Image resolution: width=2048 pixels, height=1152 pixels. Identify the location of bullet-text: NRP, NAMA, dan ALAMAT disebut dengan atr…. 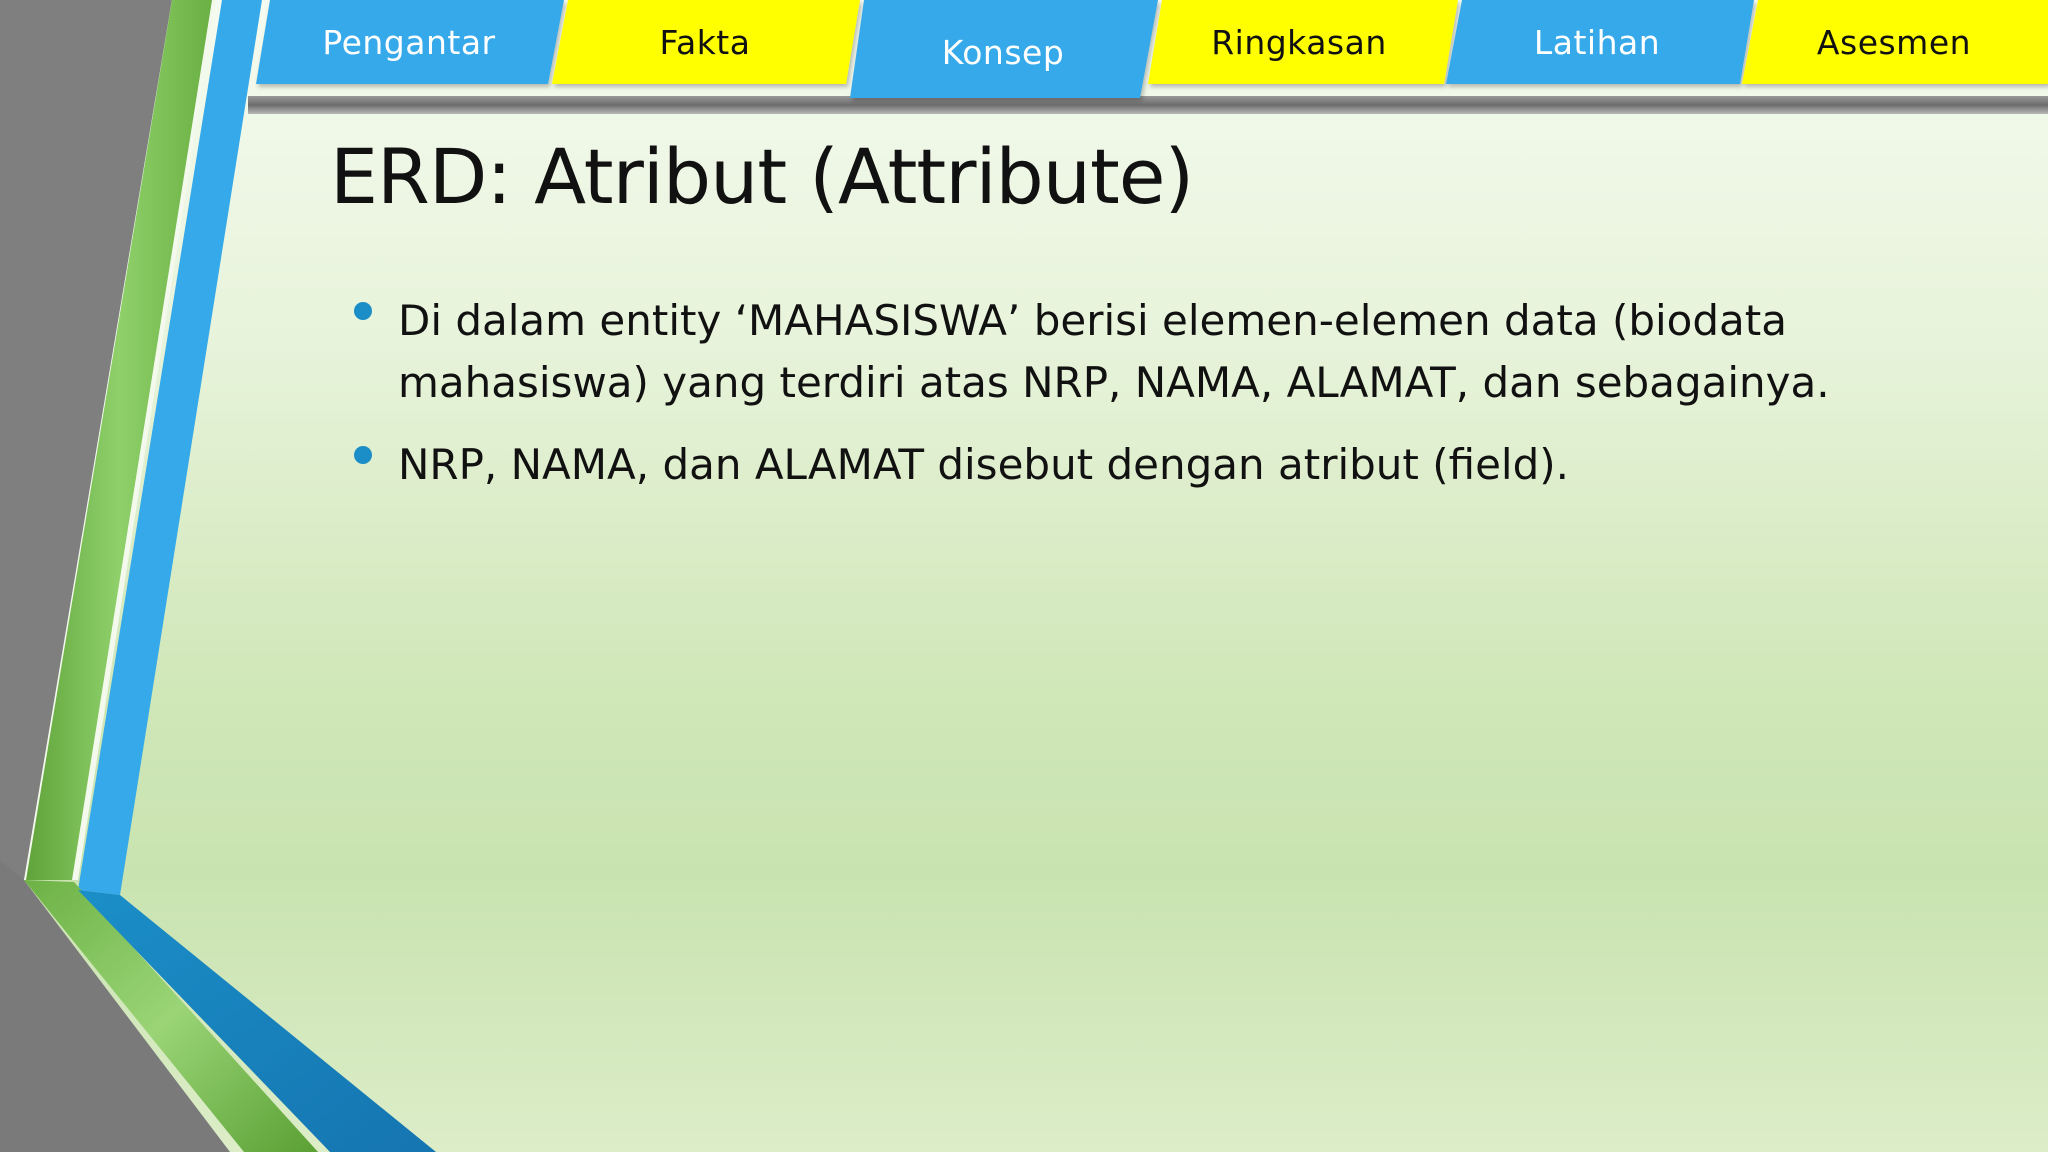
(983, 464).